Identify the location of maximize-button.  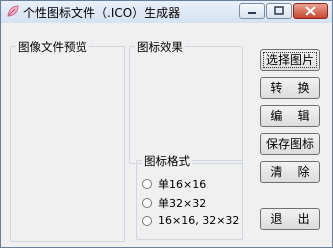
(279, 11).